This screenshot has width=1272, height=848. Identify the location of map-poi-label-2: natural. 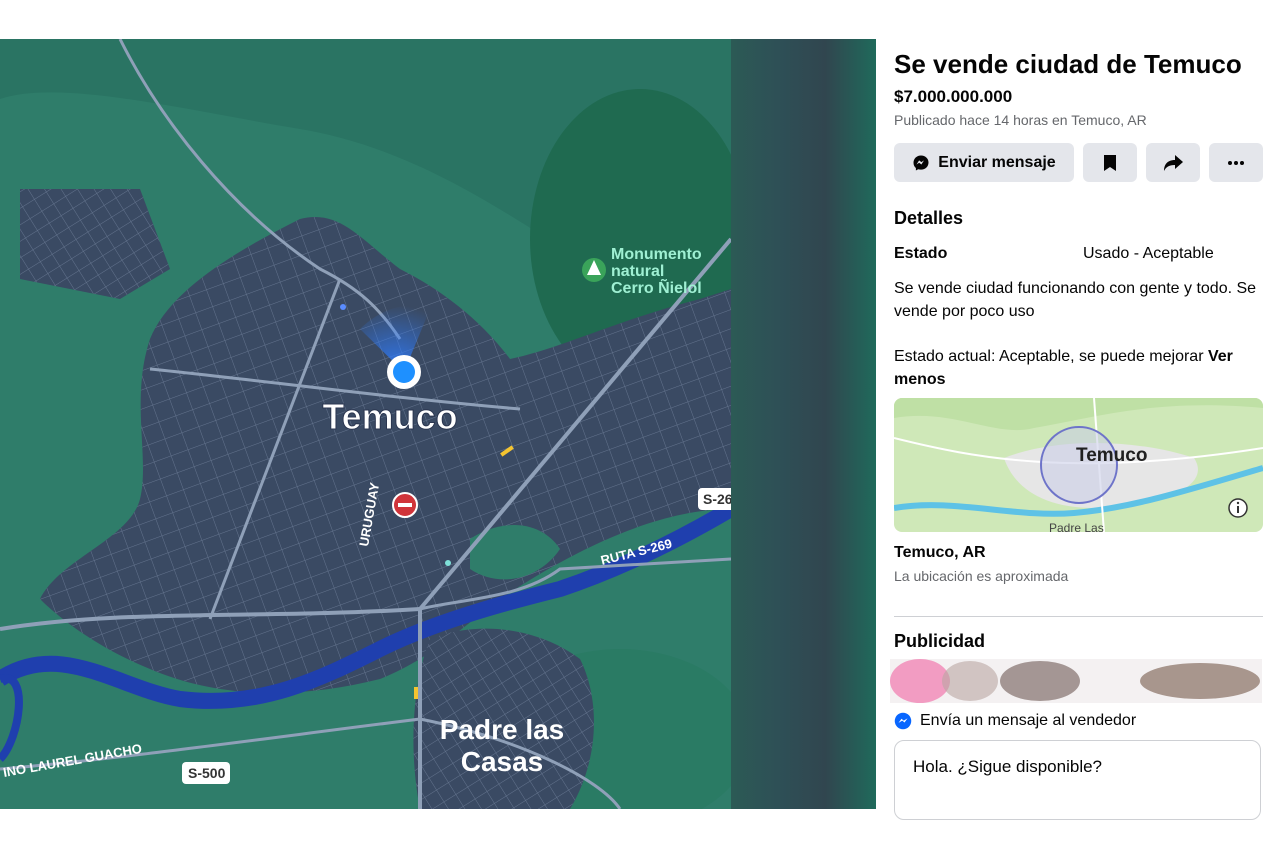
(637, 271).